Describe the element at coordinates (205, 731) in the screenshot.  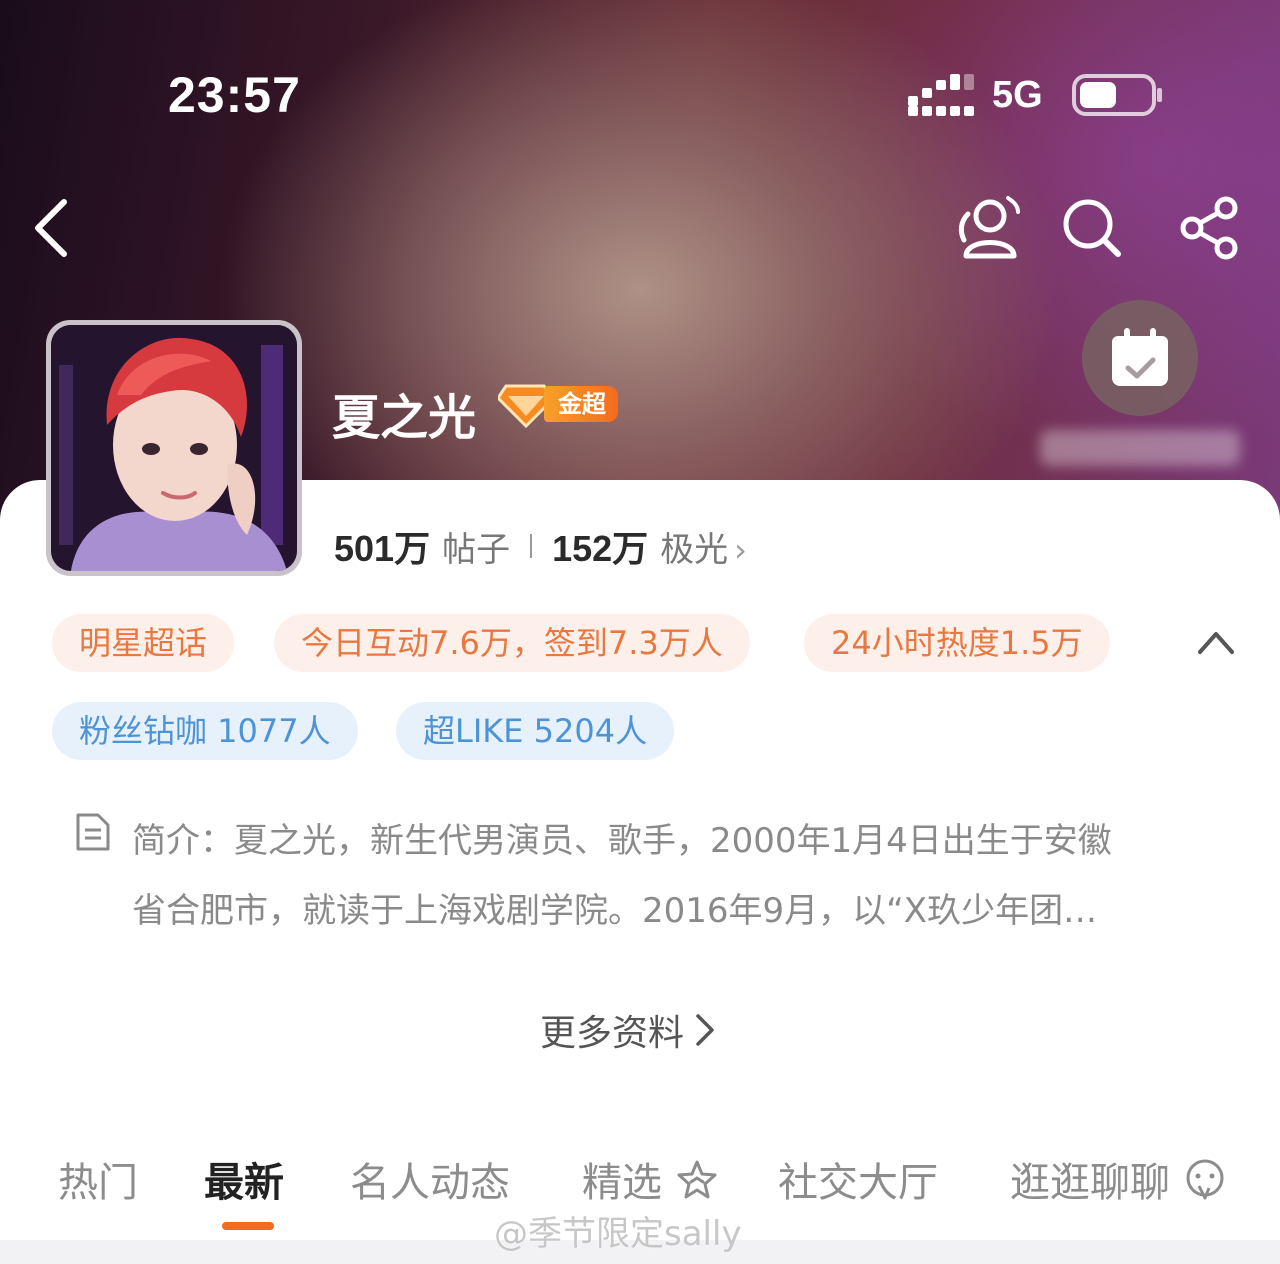
I see `tag-fan-diamond: 粉丝钻咖 1077人` at that location.